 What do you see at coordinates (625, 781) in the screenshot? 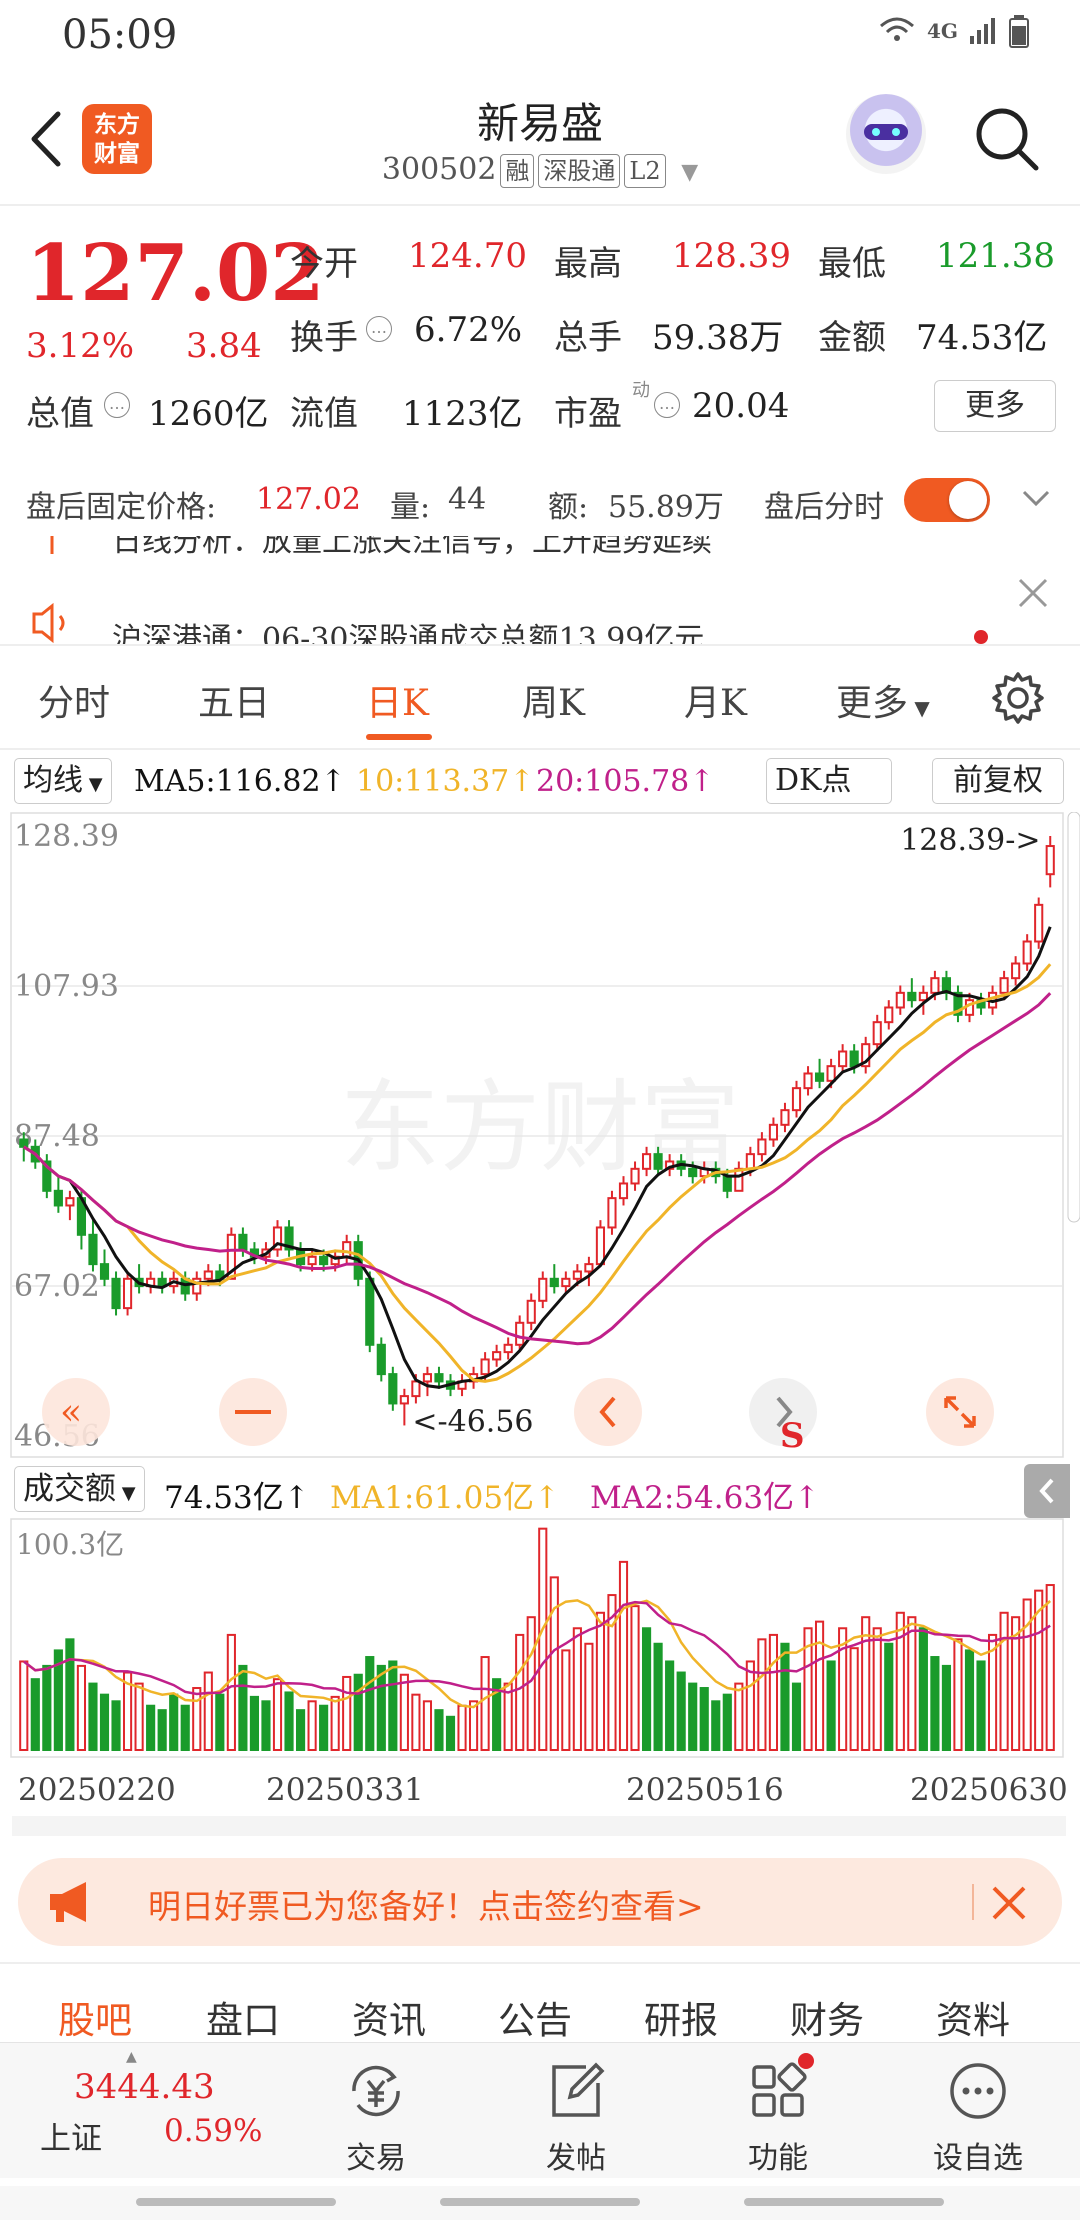
I see `ma20-value: 20:105.78↑` at bounding box center [625, 781].